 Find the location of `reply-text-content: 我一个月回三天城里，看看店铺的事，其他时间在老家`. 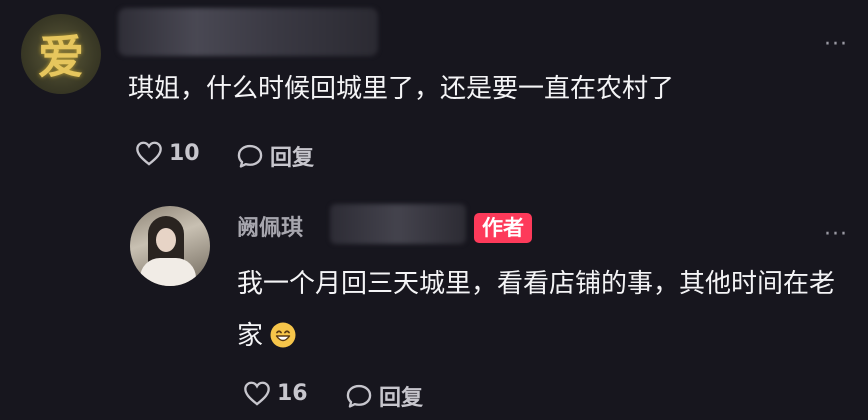

reply-text-content: 我一个月回三天城里，看看店铺的事，其他时间在老家 is located at coordinates (536, 310).